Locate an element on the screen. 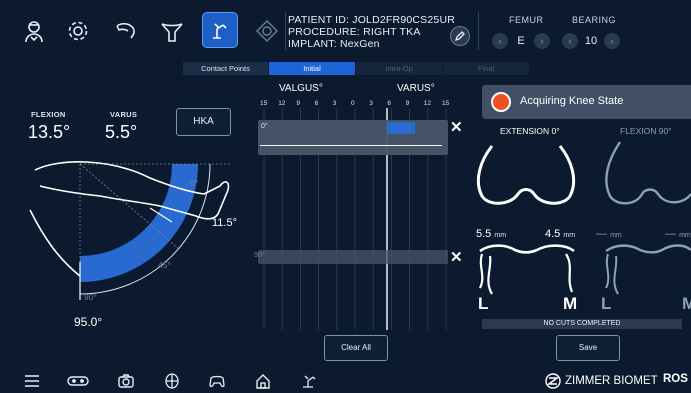 Image resolution: width=691 pixels, height=393 pixels. arc-label-90: 90° is located at coordinates (90, 297).